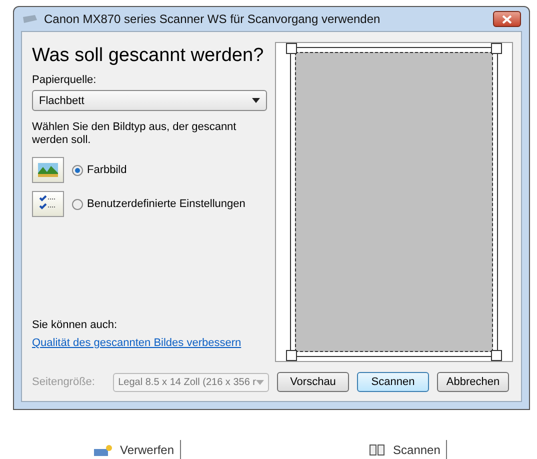 This screenshot has height=459, width=537. I want to click on field-label: Seitengröße:, so click(64, 382).